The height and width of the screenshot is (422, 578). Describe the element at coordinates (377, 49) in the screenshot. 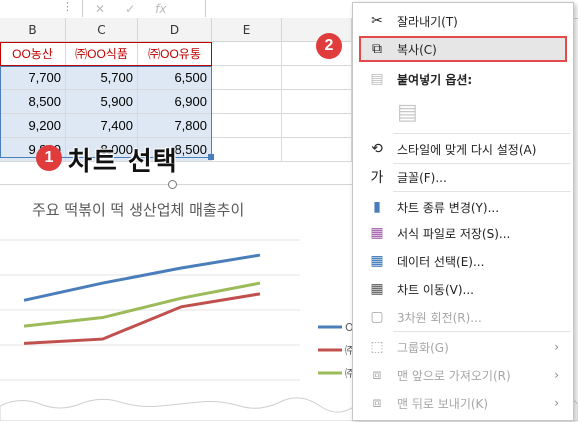

I see `copy-icon: ⧉` at that location.